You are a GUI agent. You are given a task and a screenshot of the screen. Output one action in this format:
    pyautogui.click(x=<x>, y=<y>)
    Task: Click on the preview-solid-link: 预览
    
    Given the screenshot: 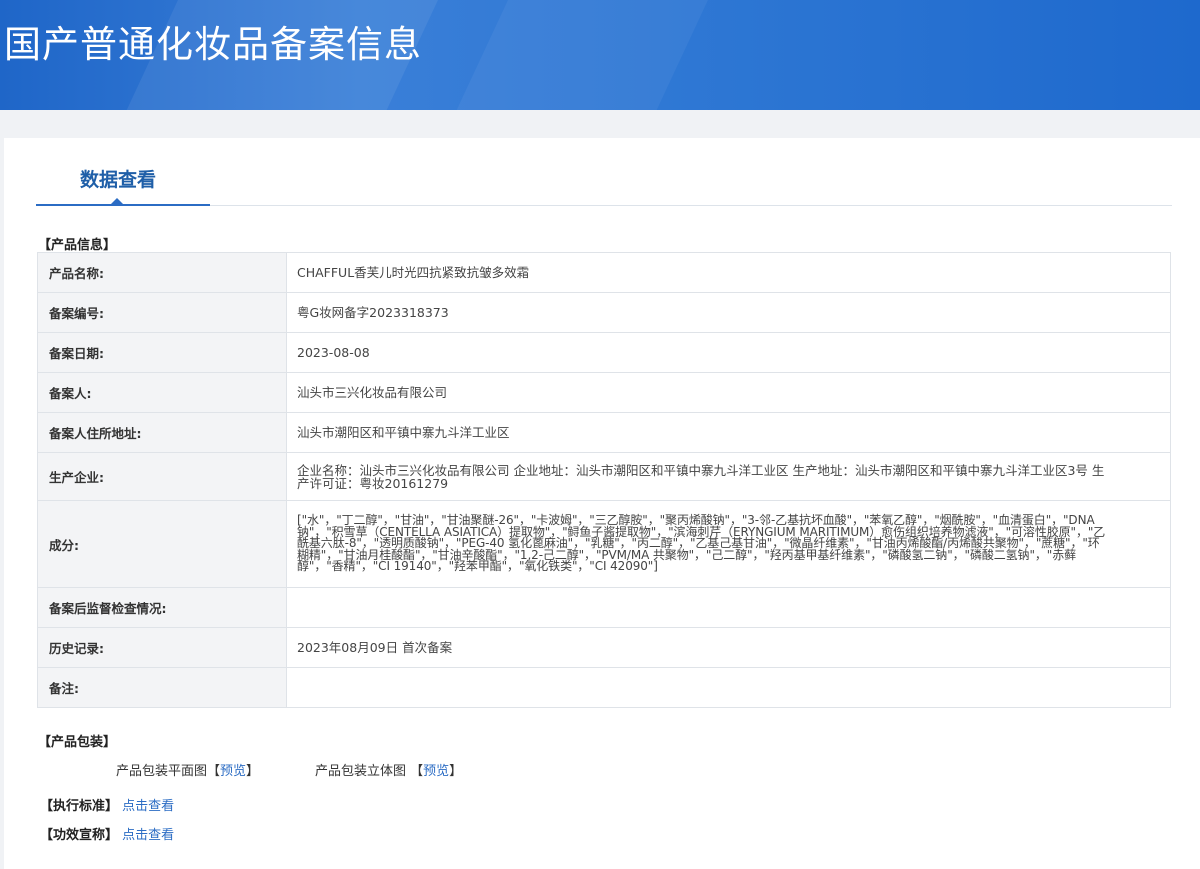 What is the action you would take?
    pyautogui.click(x=436, y=771)
    